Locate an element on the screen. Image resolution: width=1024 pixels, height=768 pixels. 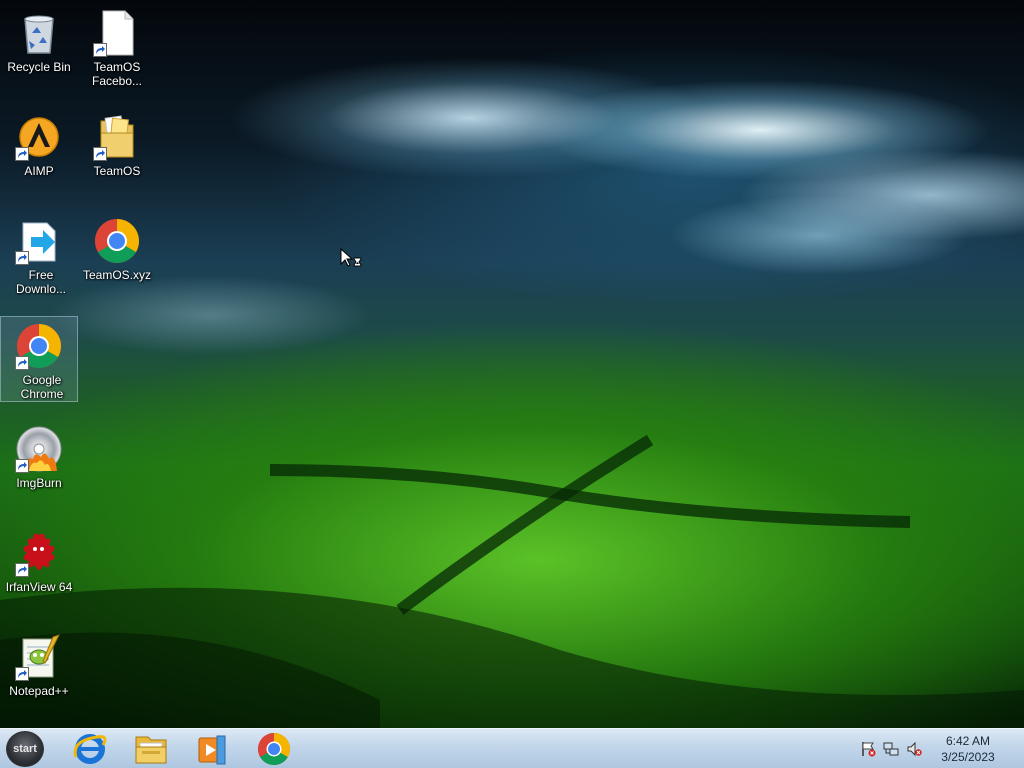
desktop-icon-label: TeamOS.xyz is located at coordinates (116, 275).